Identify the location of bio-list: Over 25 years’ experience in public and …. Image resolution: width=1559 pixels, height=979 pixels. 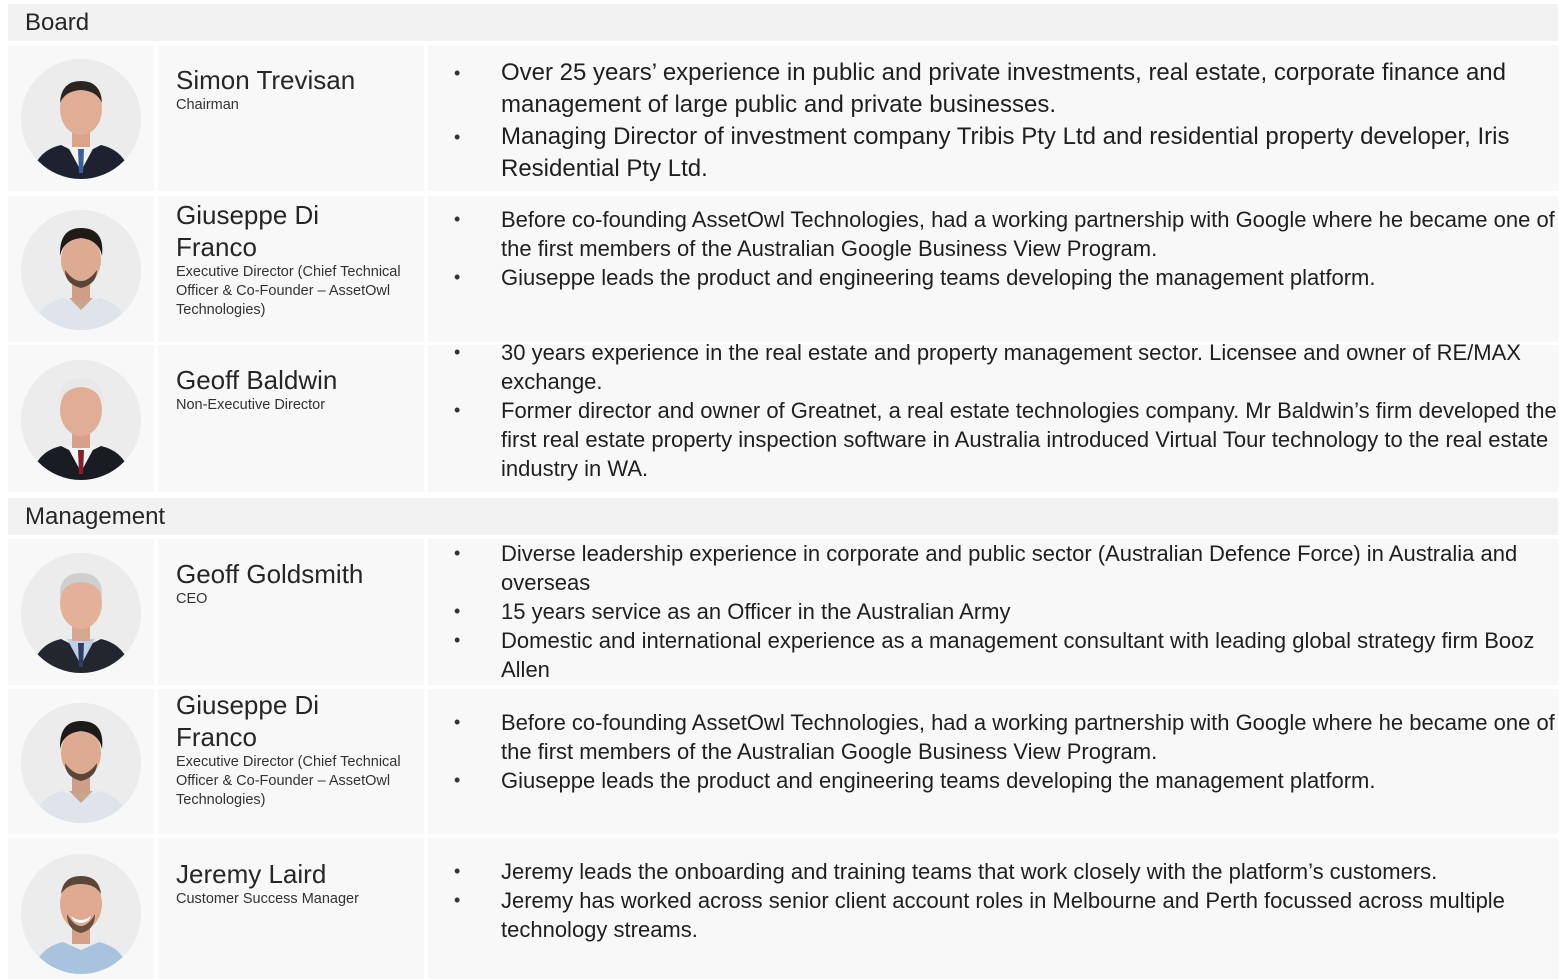
(1006, 121).